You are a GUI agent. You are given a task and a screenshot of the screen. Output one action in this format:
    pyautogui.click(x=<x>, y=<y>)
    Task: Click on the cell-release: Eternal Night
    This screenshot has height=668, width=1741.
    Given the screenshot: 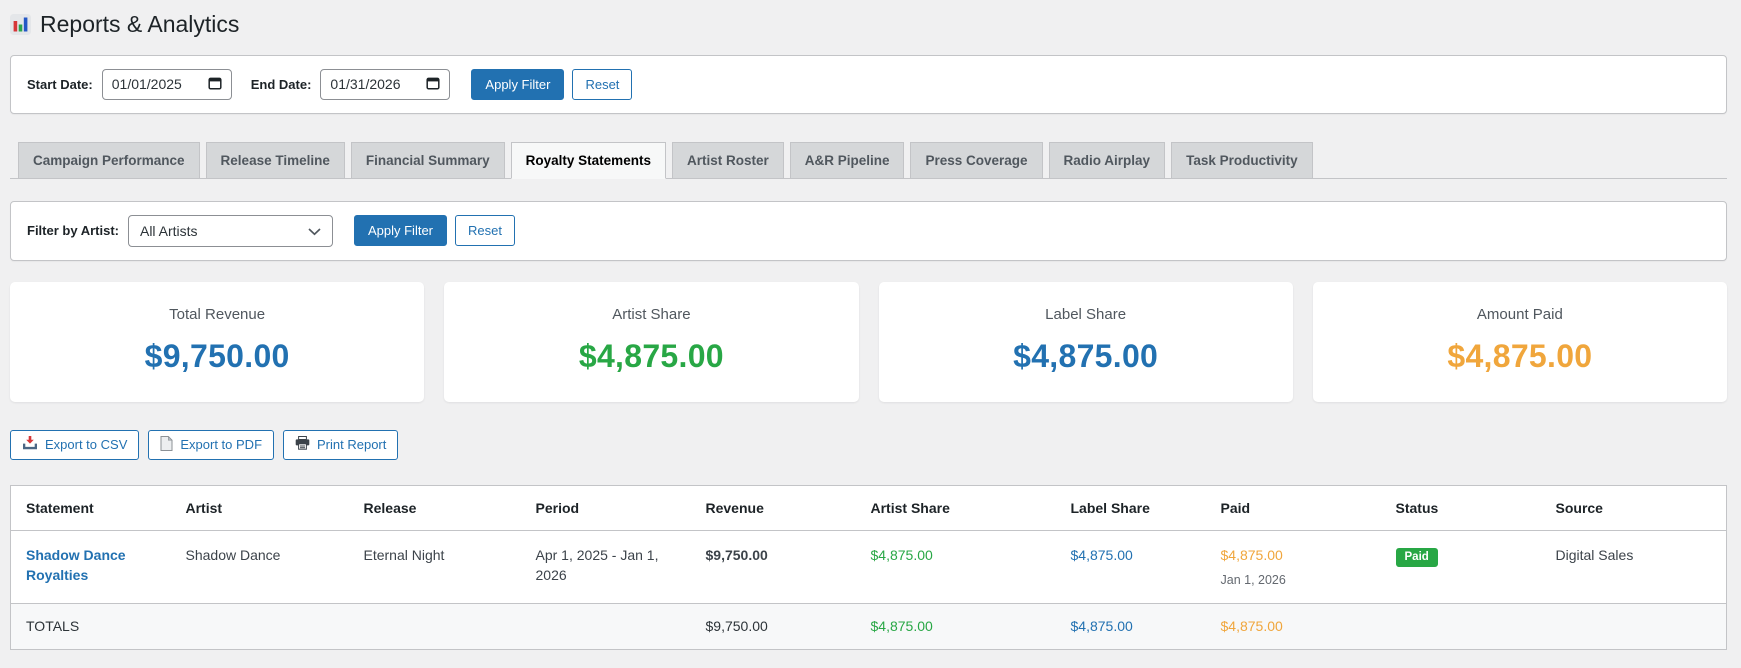 What is the action you would take?
    pyautogui.click(x=404, y=554)
    